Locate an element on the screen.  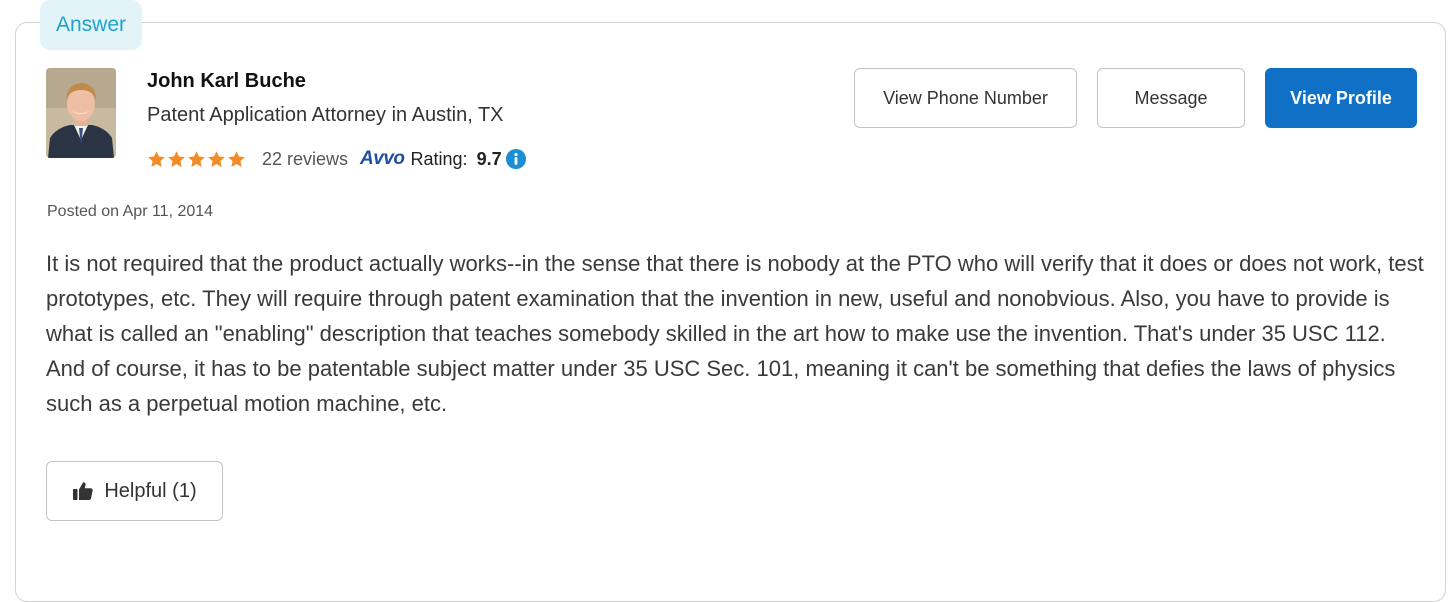
posted-date: Posted on Apr 11, 2014 is located at coordinates (130, 211).